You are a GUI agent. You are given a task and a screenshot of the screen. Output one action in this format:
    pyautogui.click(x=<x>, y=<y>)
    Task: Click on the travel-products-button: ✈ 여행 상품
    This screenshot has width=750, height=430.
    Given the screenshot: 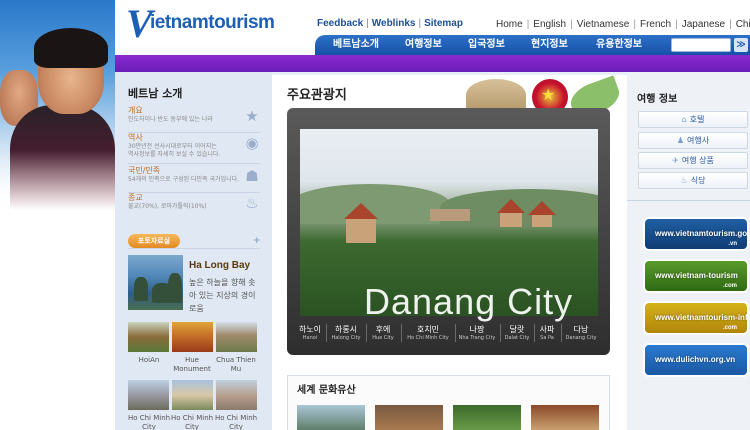 What is the action you would take?
    pyautogui.click(x=693, y=160)
    